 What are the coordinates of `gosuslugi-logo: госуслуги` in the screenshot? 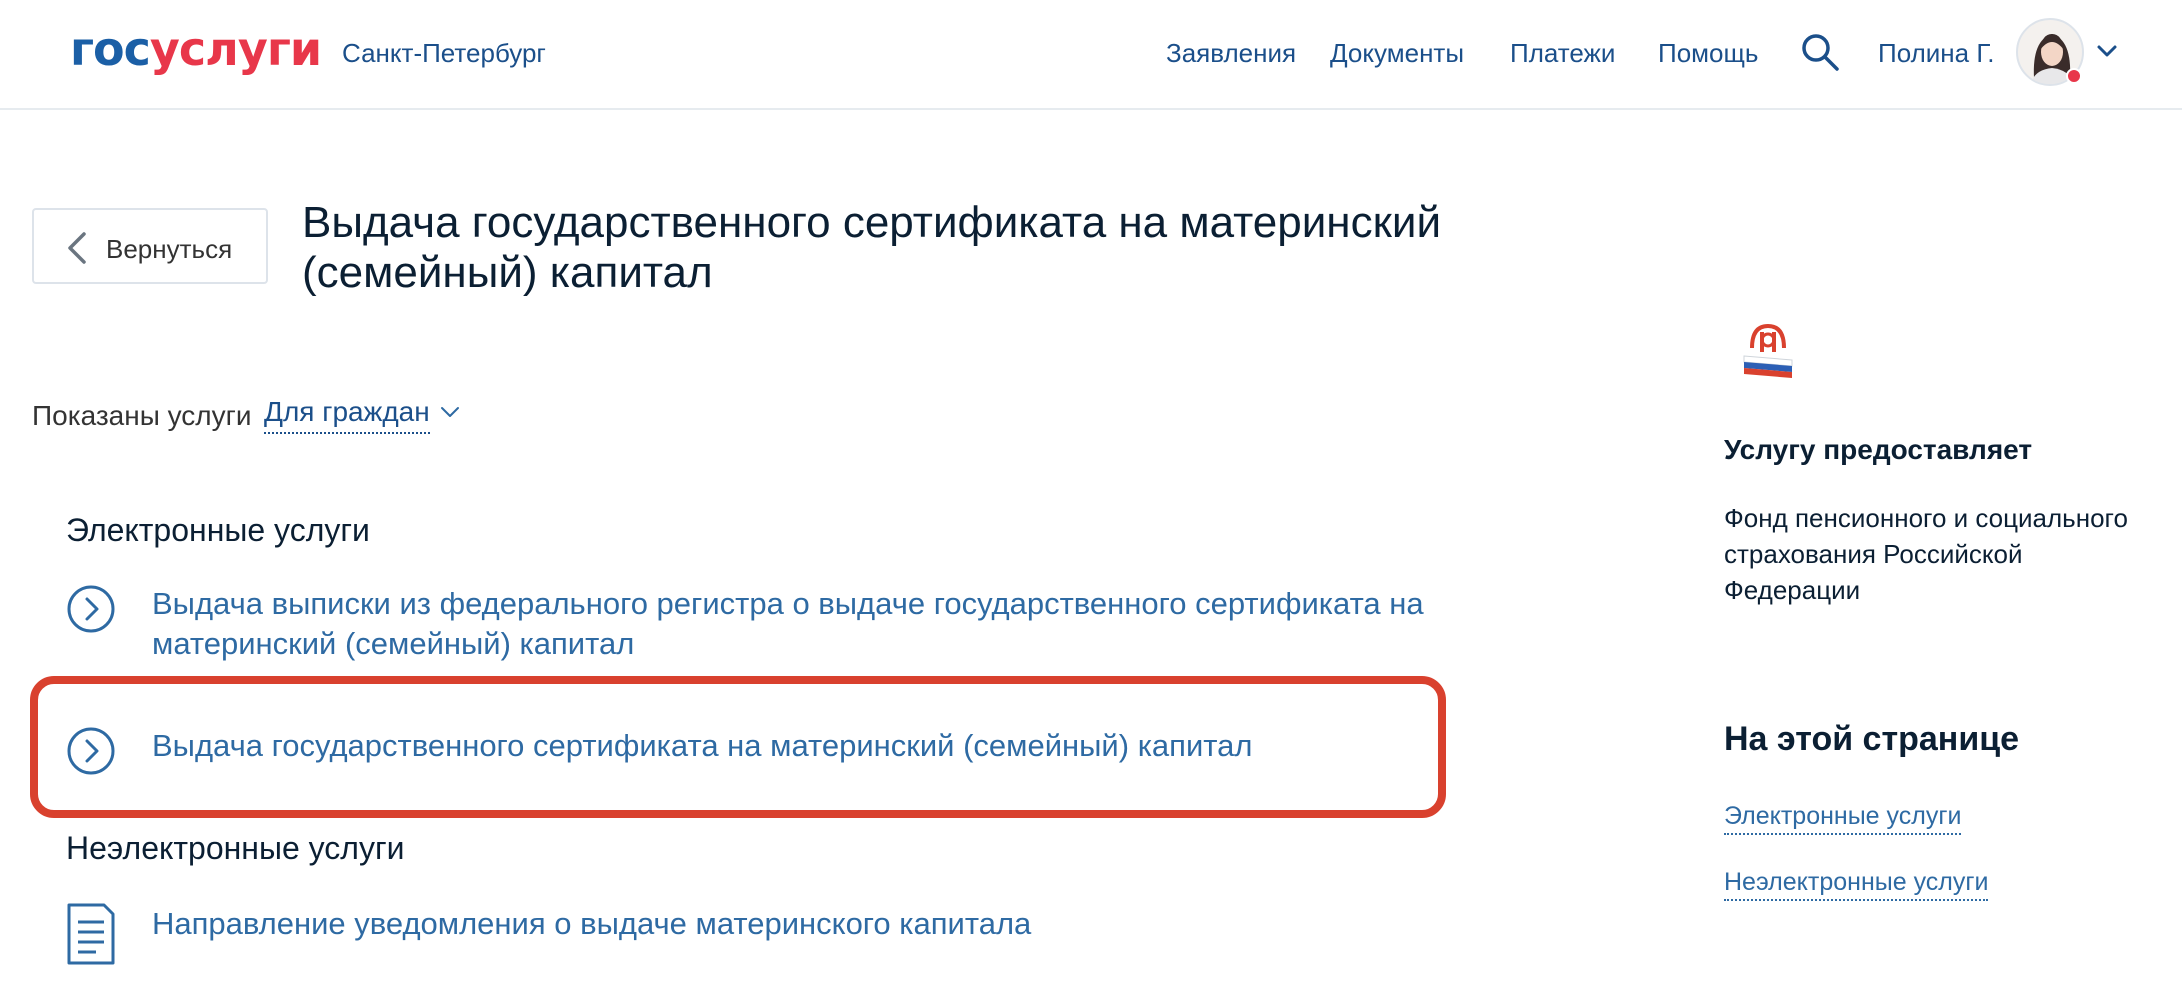 It's located at (196, 49).